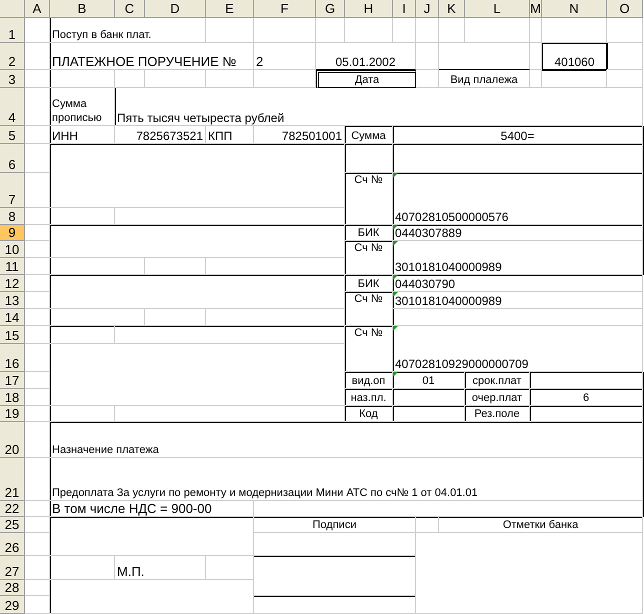 The width and height of the screenshot is (644, 614). I want to click on row-header: 14, so click(12, 317).